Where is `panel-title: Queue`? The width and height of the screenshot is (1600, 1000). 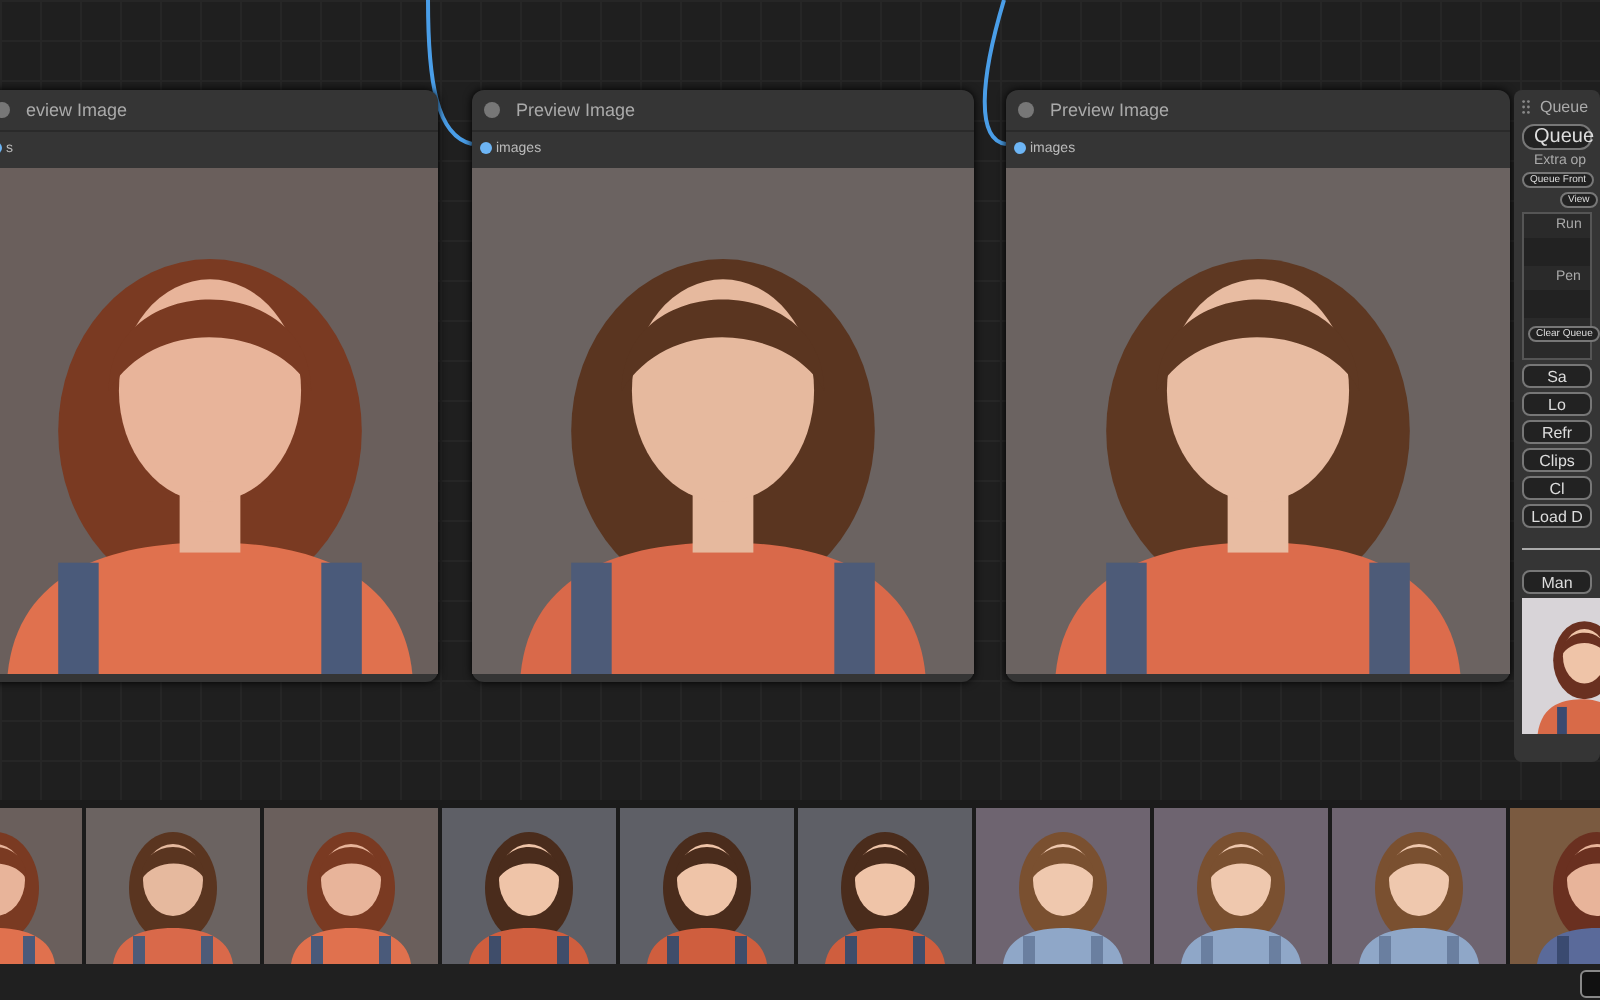
panel-title: Queue is located at coordinates (1564, 107).